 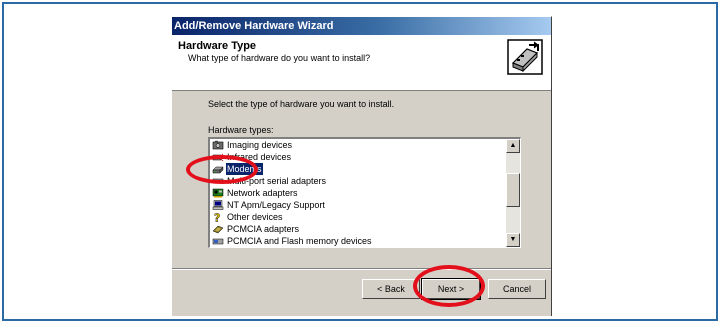 What do you see at coordinates (217, 46) in the screenshot?
I see `page-title: Hardware Type` at bounding box center [217, 46].